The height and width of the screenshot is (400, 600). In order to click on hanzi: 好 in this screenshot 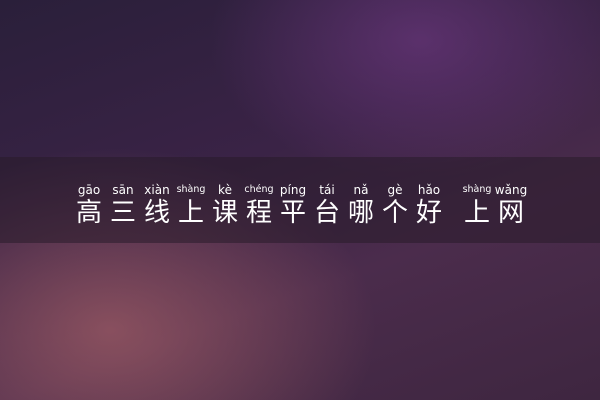, I will do `click(428, 213)`.